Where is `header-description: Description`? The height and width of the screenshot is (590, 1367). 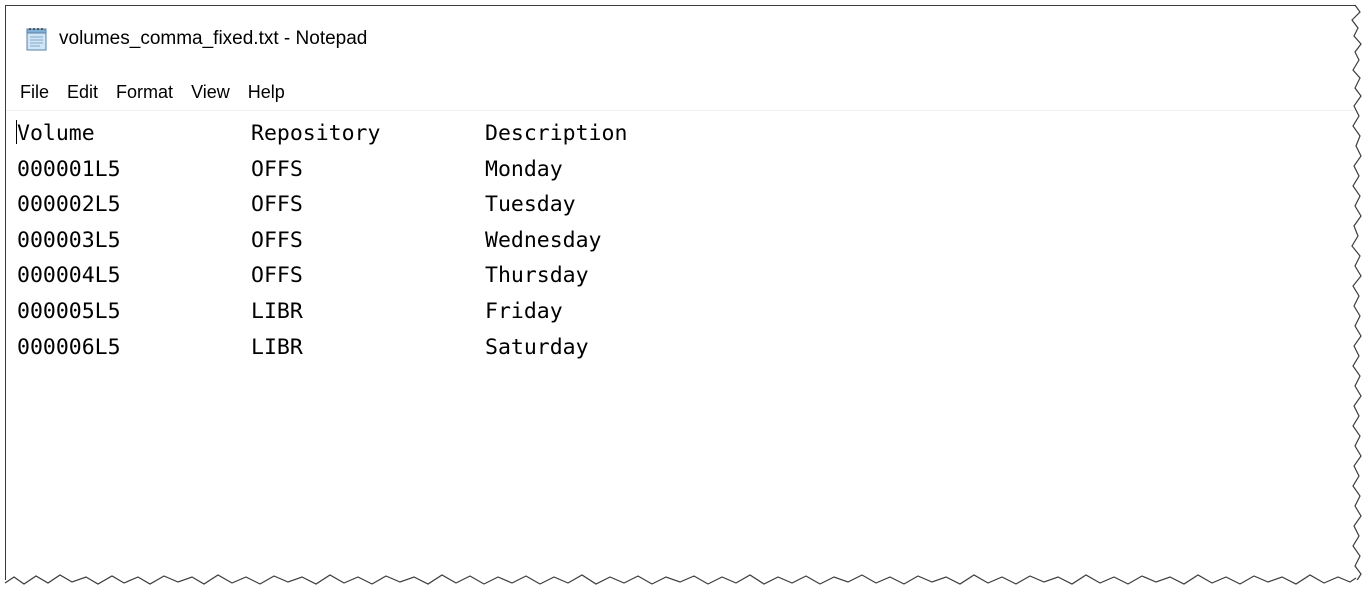
header-description: Description is located at coordinates (556, 133).